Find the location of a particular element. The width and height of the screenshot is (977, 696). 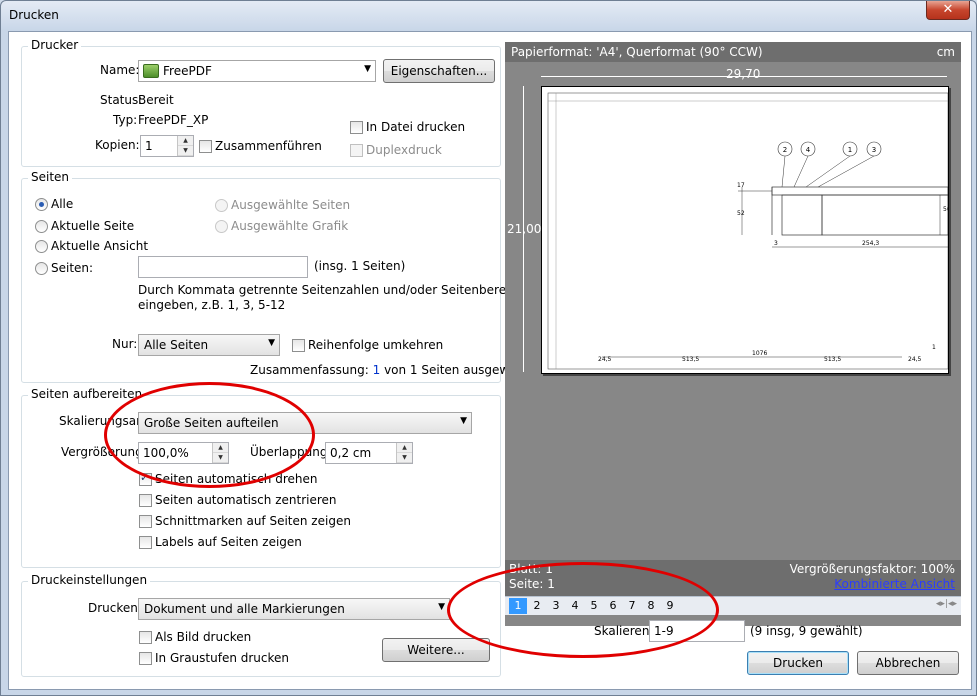

dimension-label: 24,5 is located at coordinates (915, 359).